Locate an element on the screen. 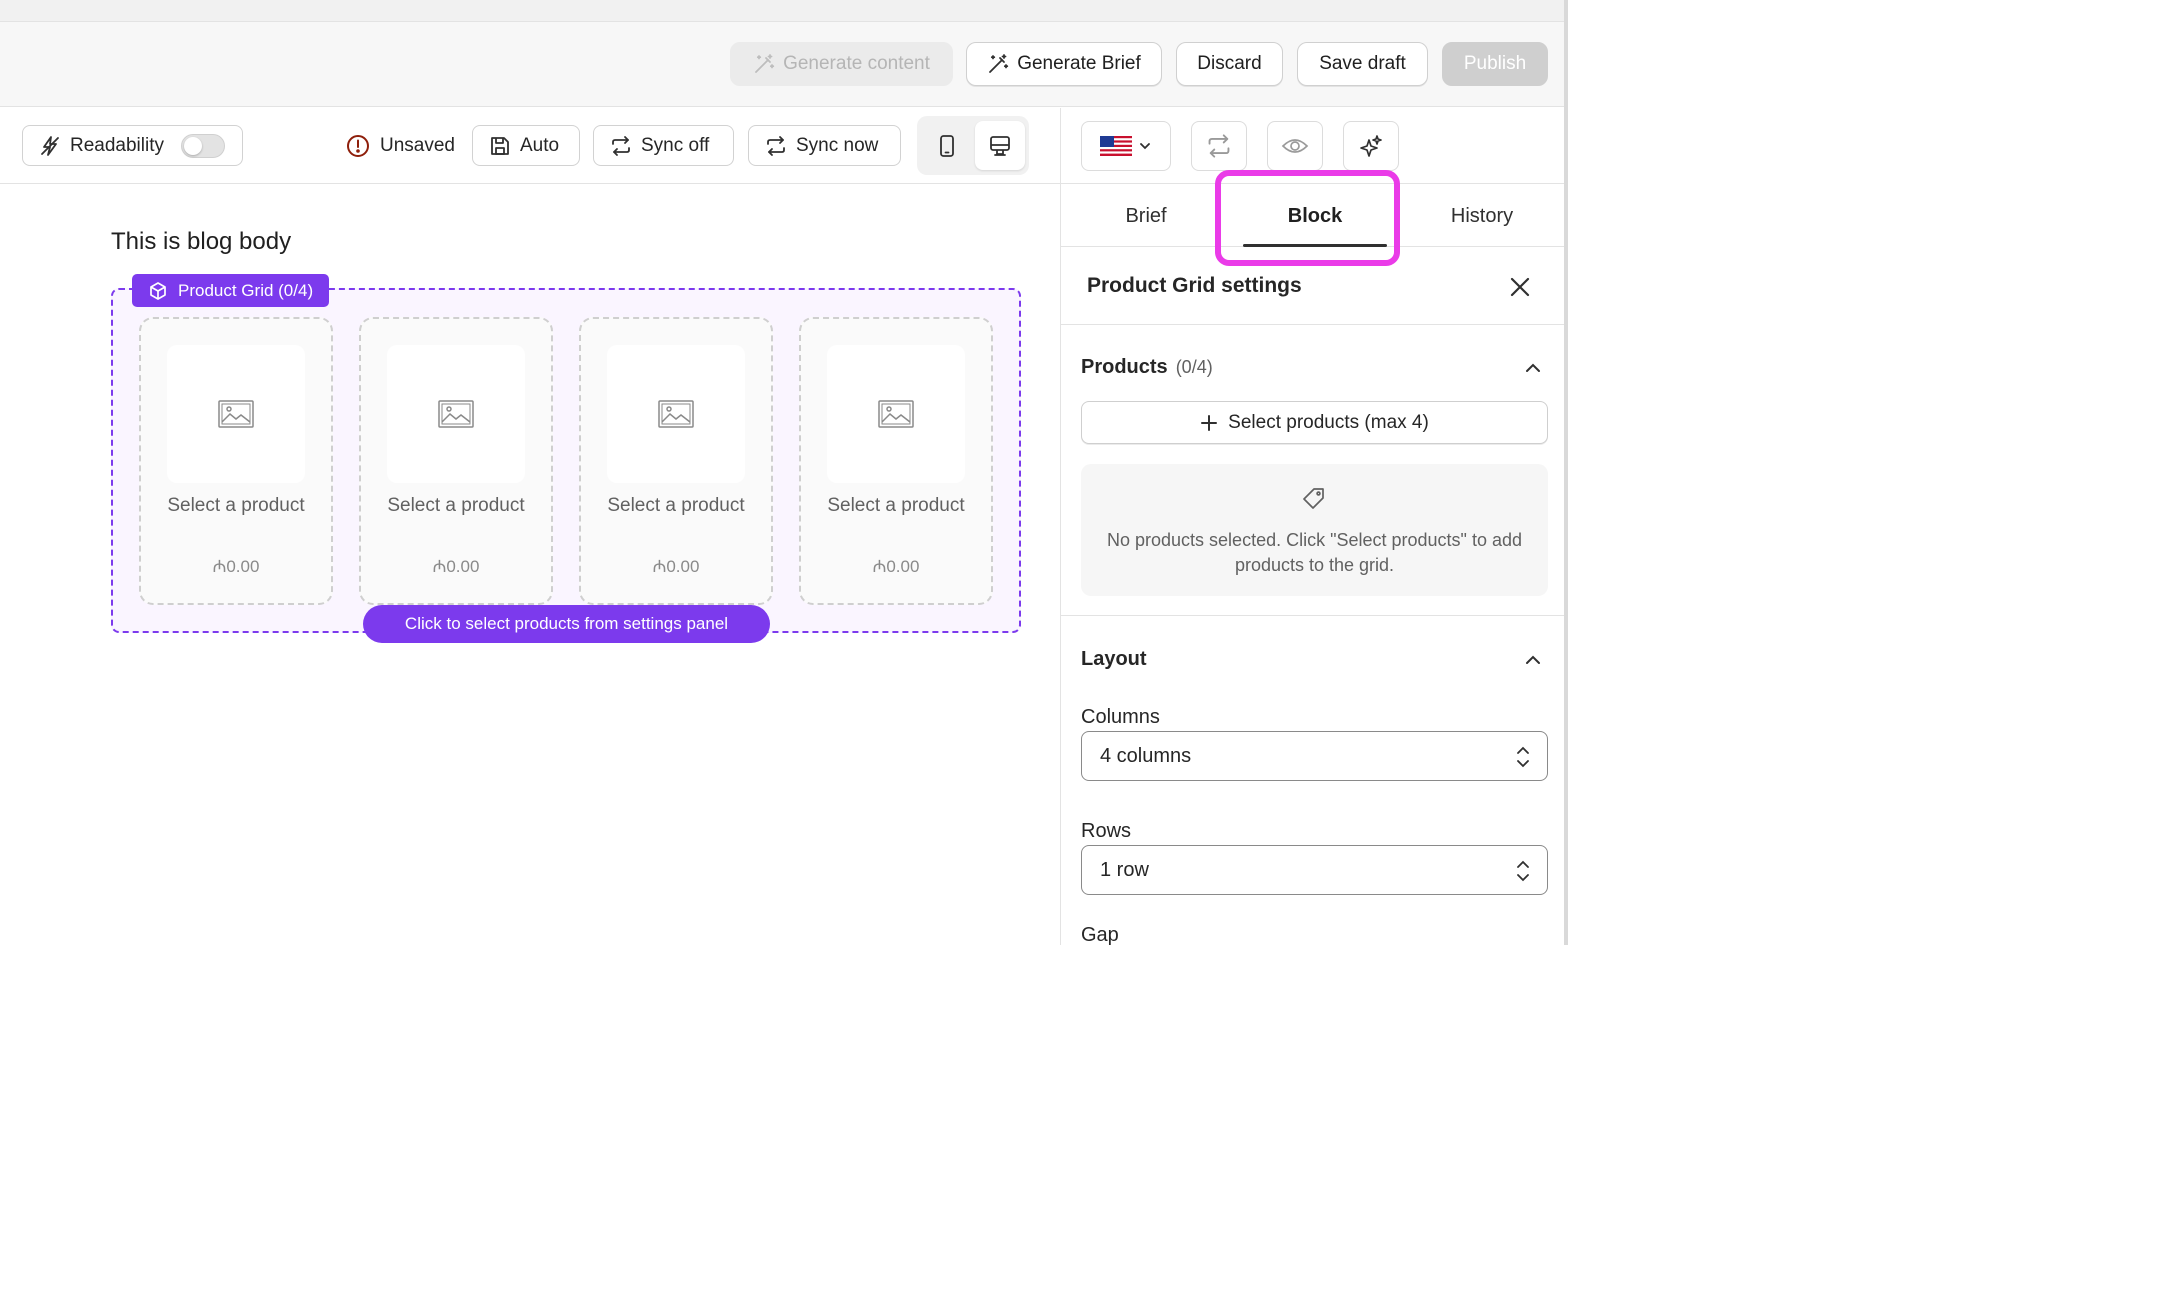 This screenshot has height=1316, width=2184. discard-label: Discard is located at coordinates (1229, 63).